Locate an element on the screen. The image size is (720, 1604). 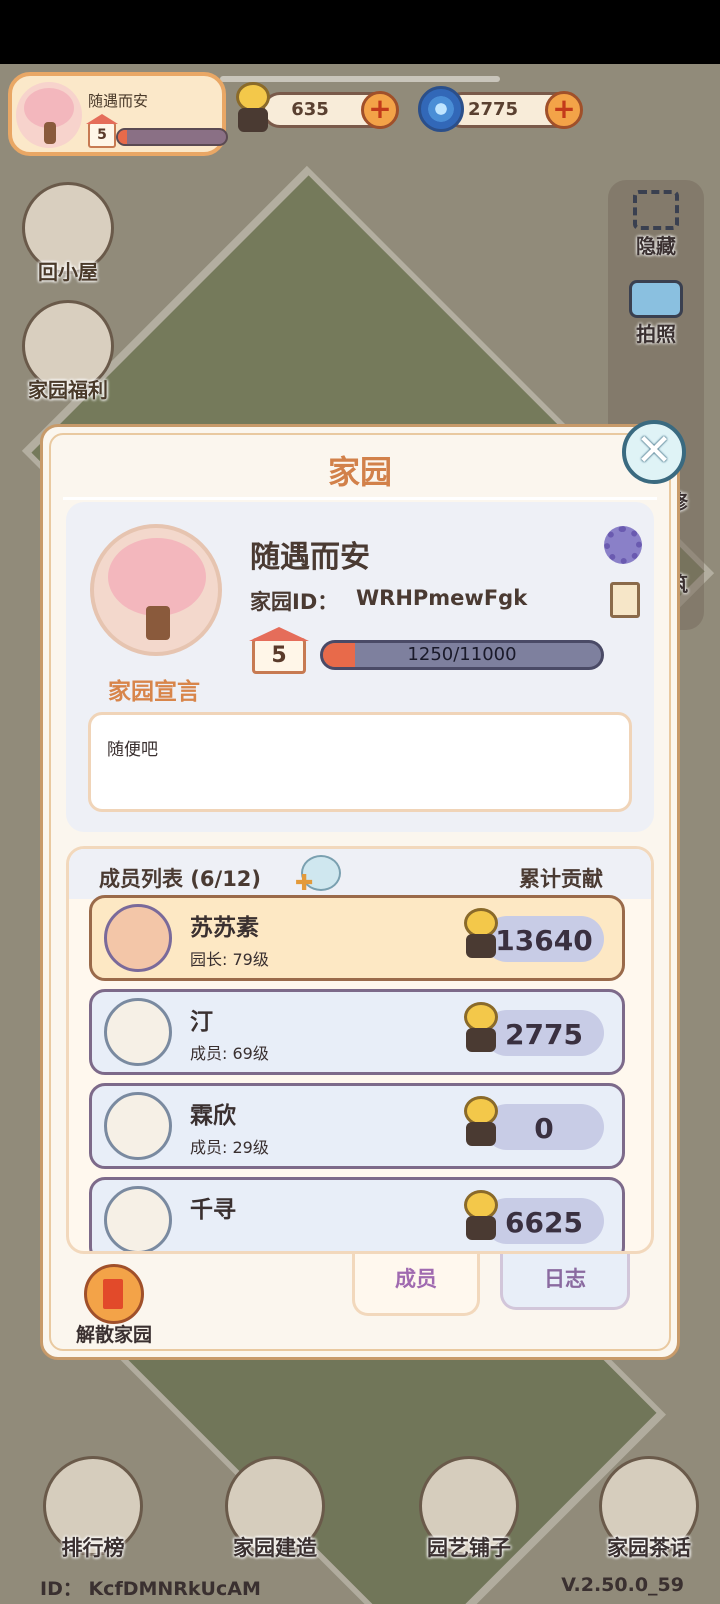
gem-counter: 2775 + is located at coordinates (513, 110).